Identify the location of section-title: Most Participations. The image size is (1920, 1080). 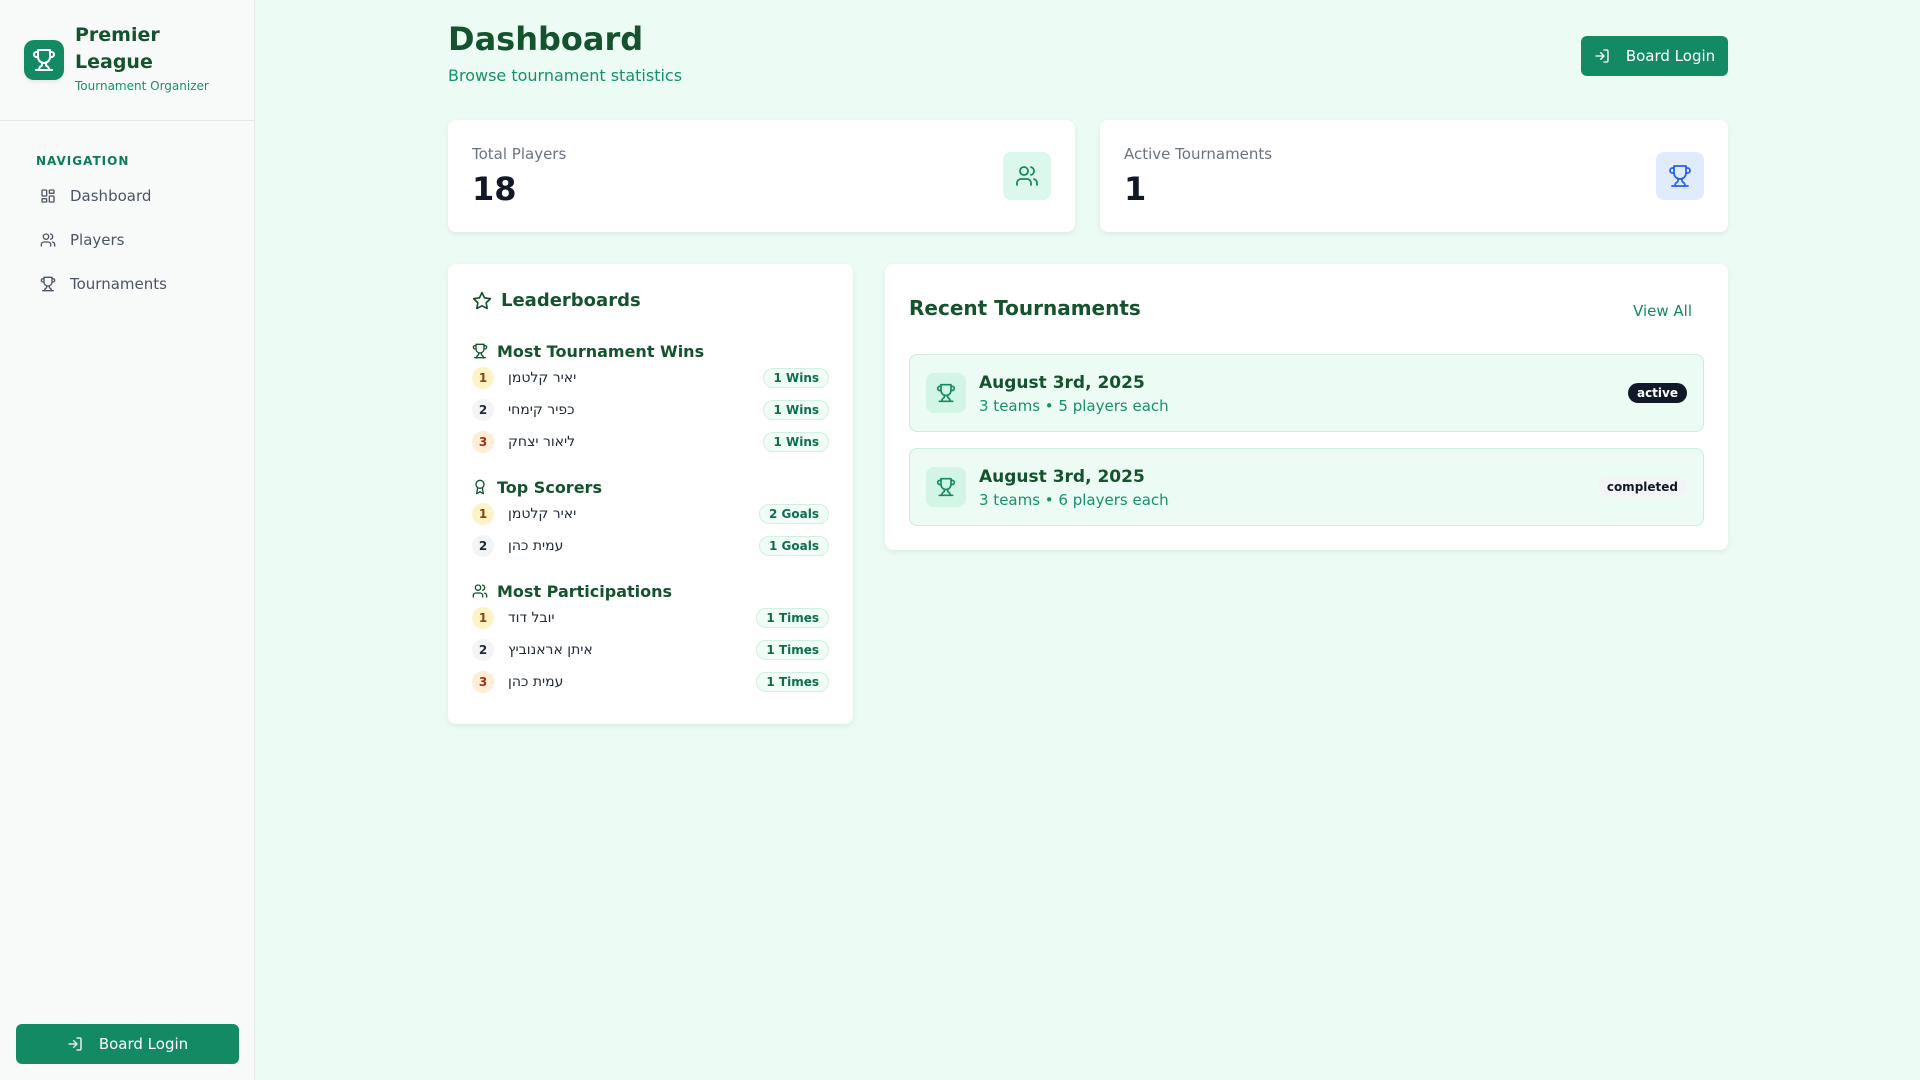
(650, 591).